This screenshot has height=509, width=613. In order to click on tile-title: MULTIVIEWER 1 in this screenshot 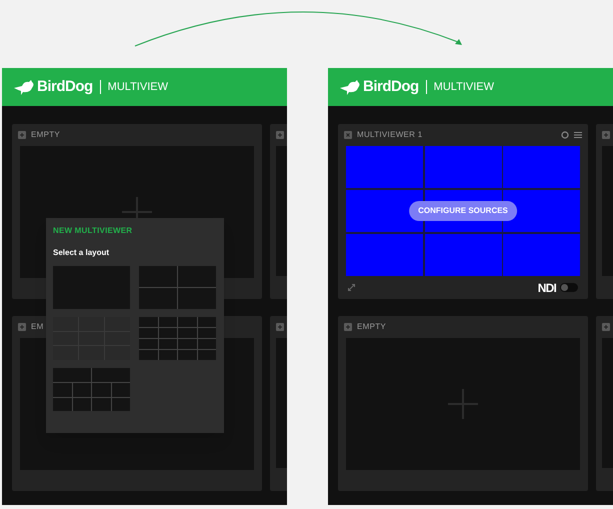, I will do `click(390, 135)`.